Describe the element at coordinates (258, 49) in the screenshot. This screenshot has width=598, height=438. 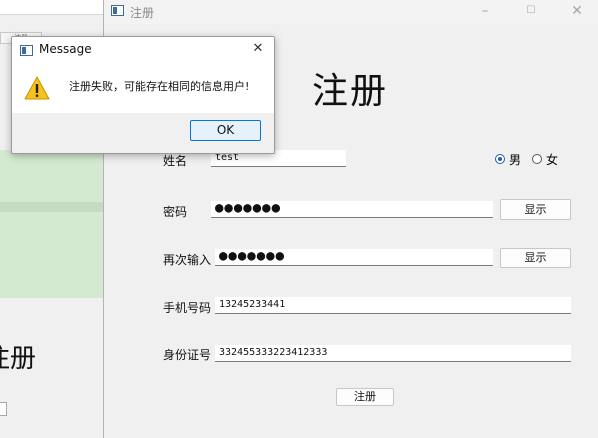
I see `dialog-close-button: ✕` at that location.